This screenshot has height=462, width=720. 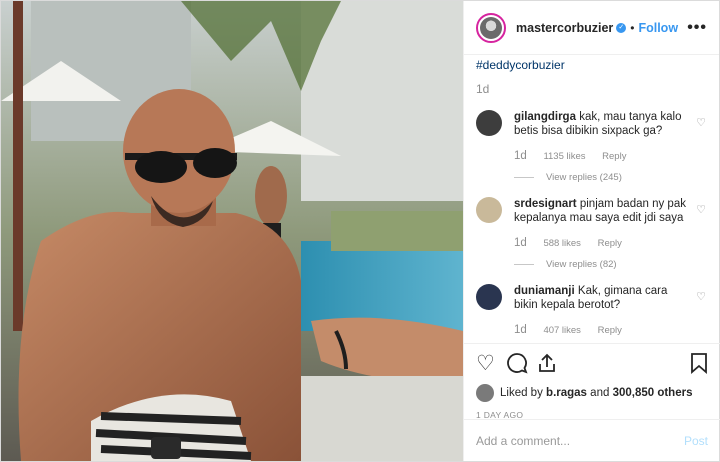 What do you see at coordinates (564, 156) in the screenshot?
I see `comment-likes: 1135 likes` at bounding box center [564, 156].